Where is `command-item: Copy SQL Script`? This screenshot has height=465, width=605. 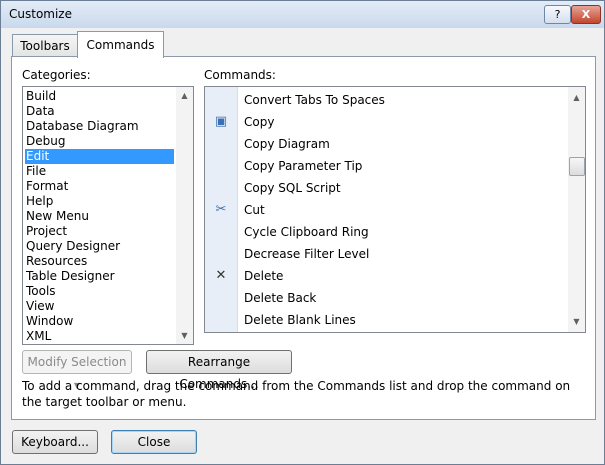 command-item: Copy SQL Script is located at coordinates (386, 188).